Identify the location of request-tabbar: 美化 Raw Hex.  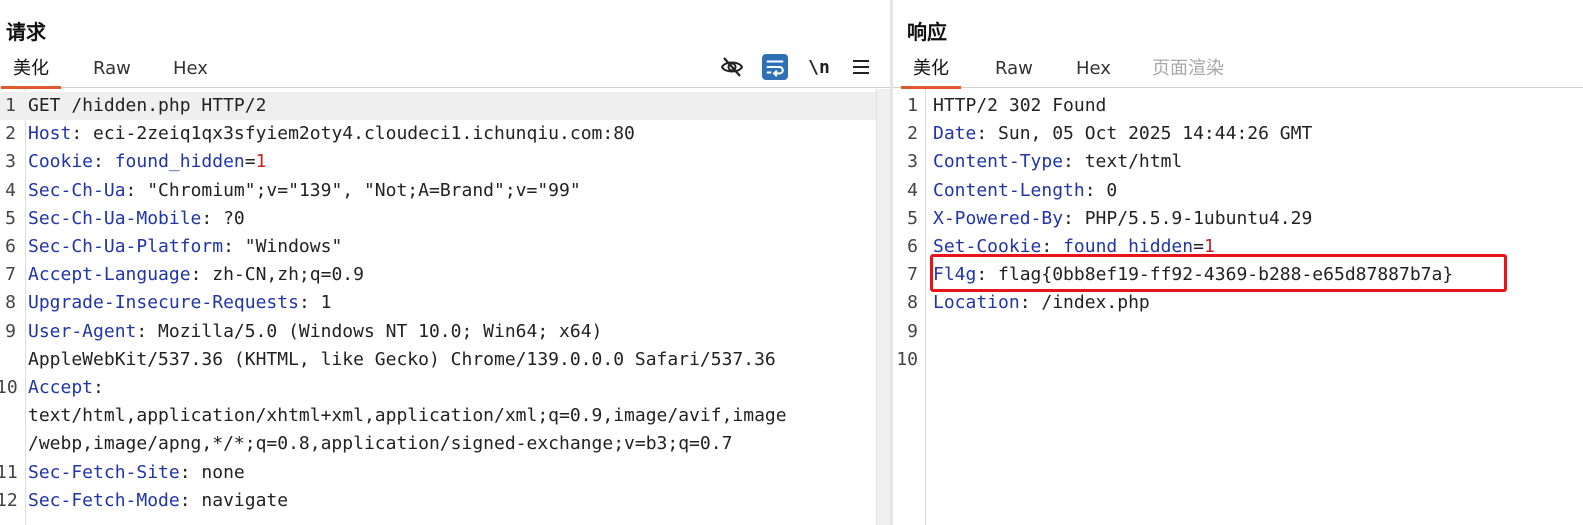
(445, 70).